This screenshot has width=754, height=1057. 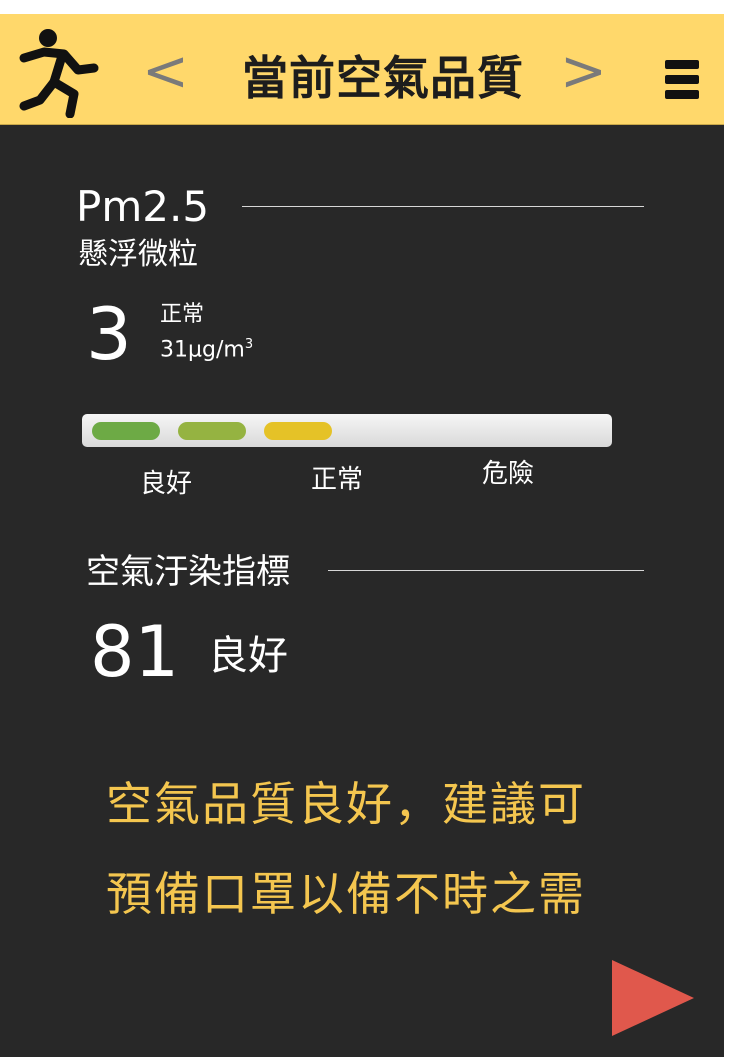 What do you see at coordinates (508, 474) in the screenshot?
I see `scale-label-danger: 危險` at bounding box center [508, 474].